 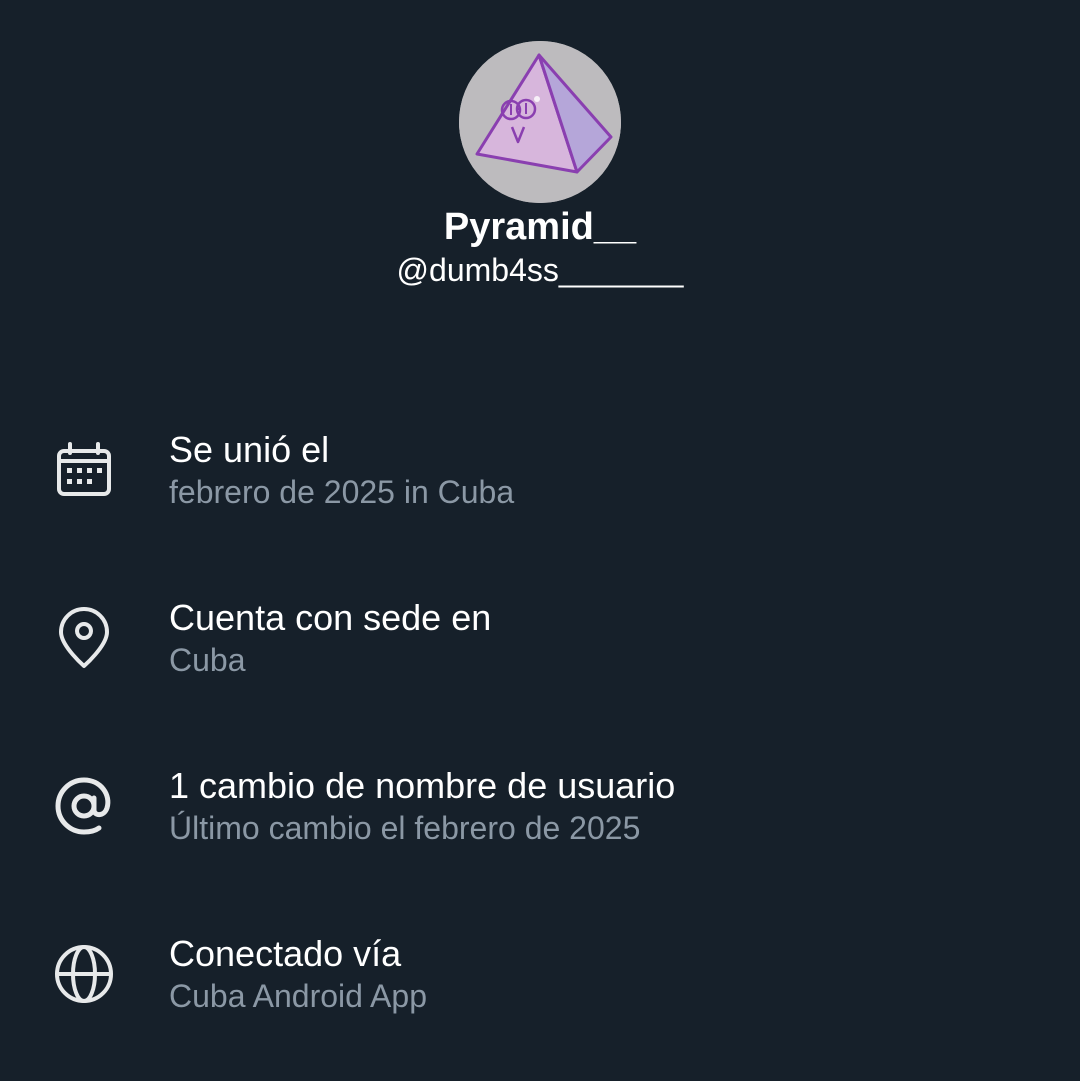 I want to click on info-title: Conectado vía, so click(x=285, y=953).